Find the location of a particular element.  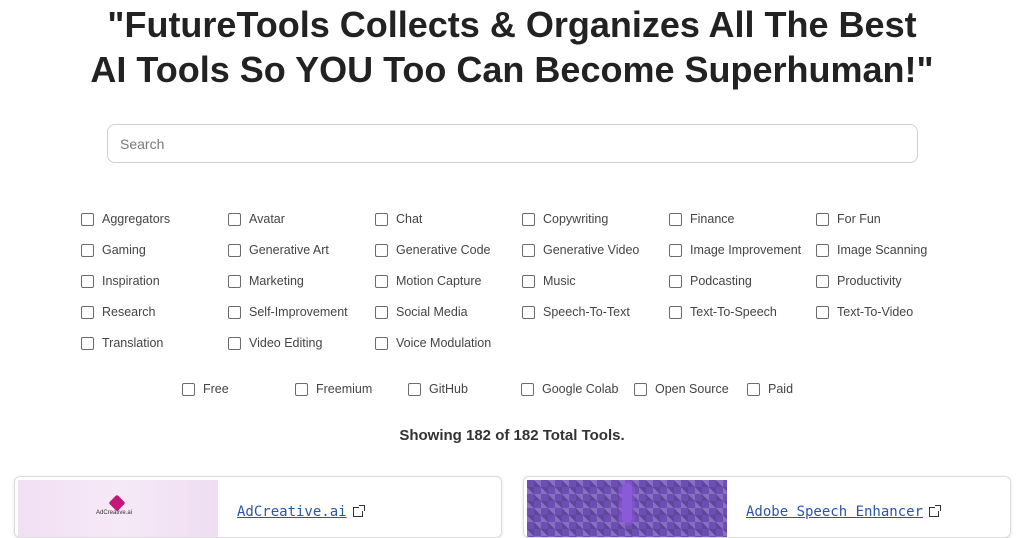

filter-translation: Translation is located at coordinates (154, 343).